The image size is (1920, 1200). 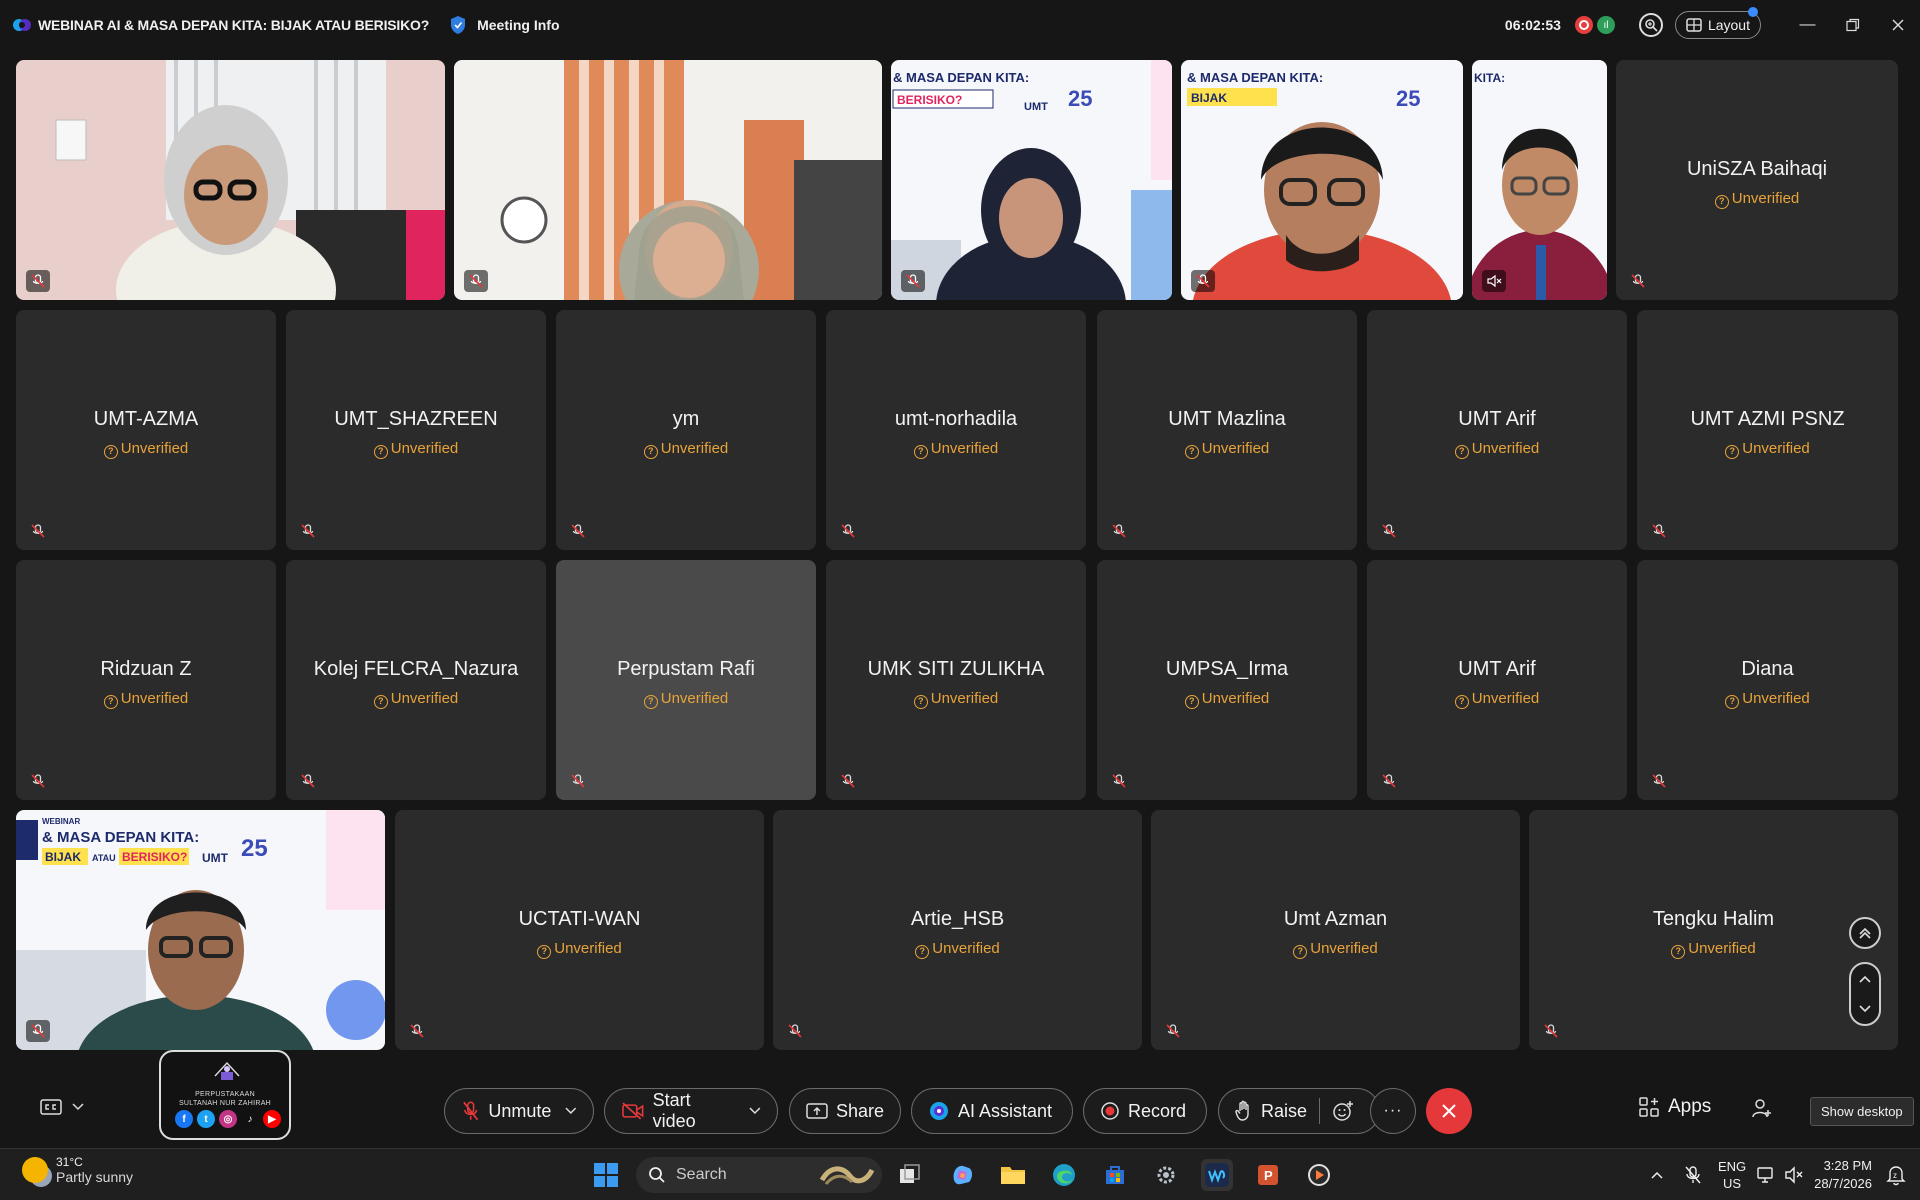 I want to click on close-icon, so click(x=1897, y=25).